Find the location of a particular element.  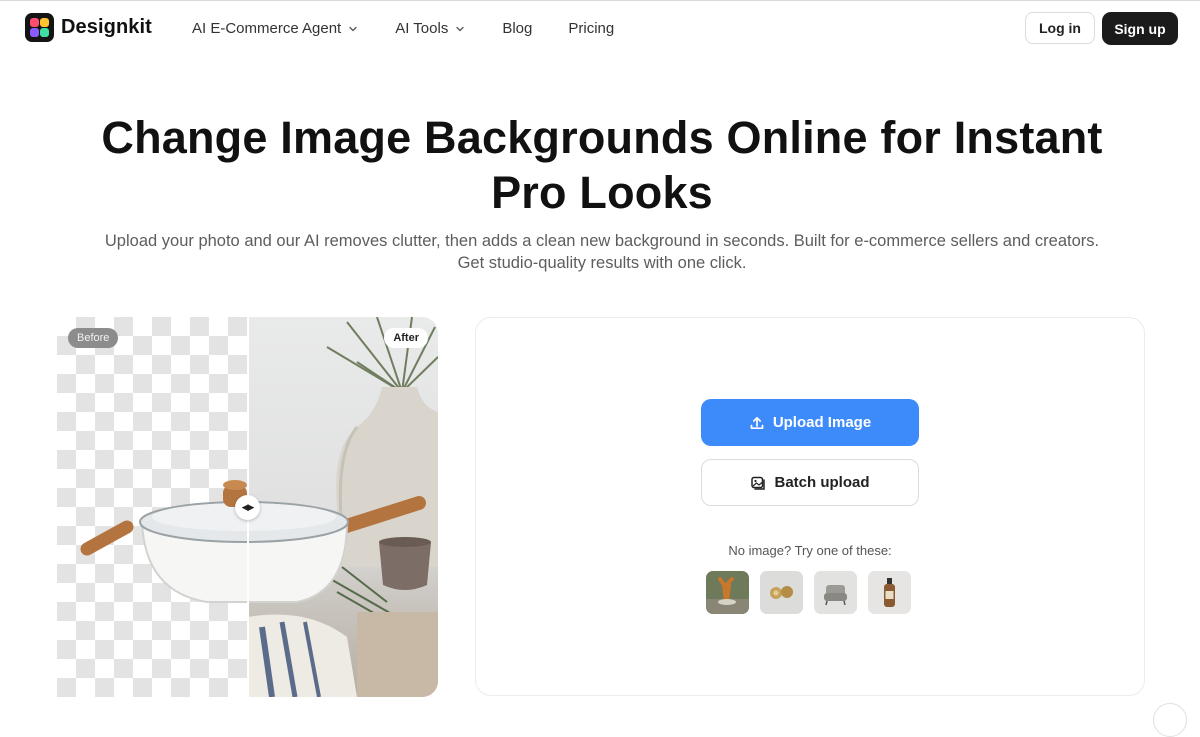

menu-item-blog: Blog is located at coordinates (517, 28).